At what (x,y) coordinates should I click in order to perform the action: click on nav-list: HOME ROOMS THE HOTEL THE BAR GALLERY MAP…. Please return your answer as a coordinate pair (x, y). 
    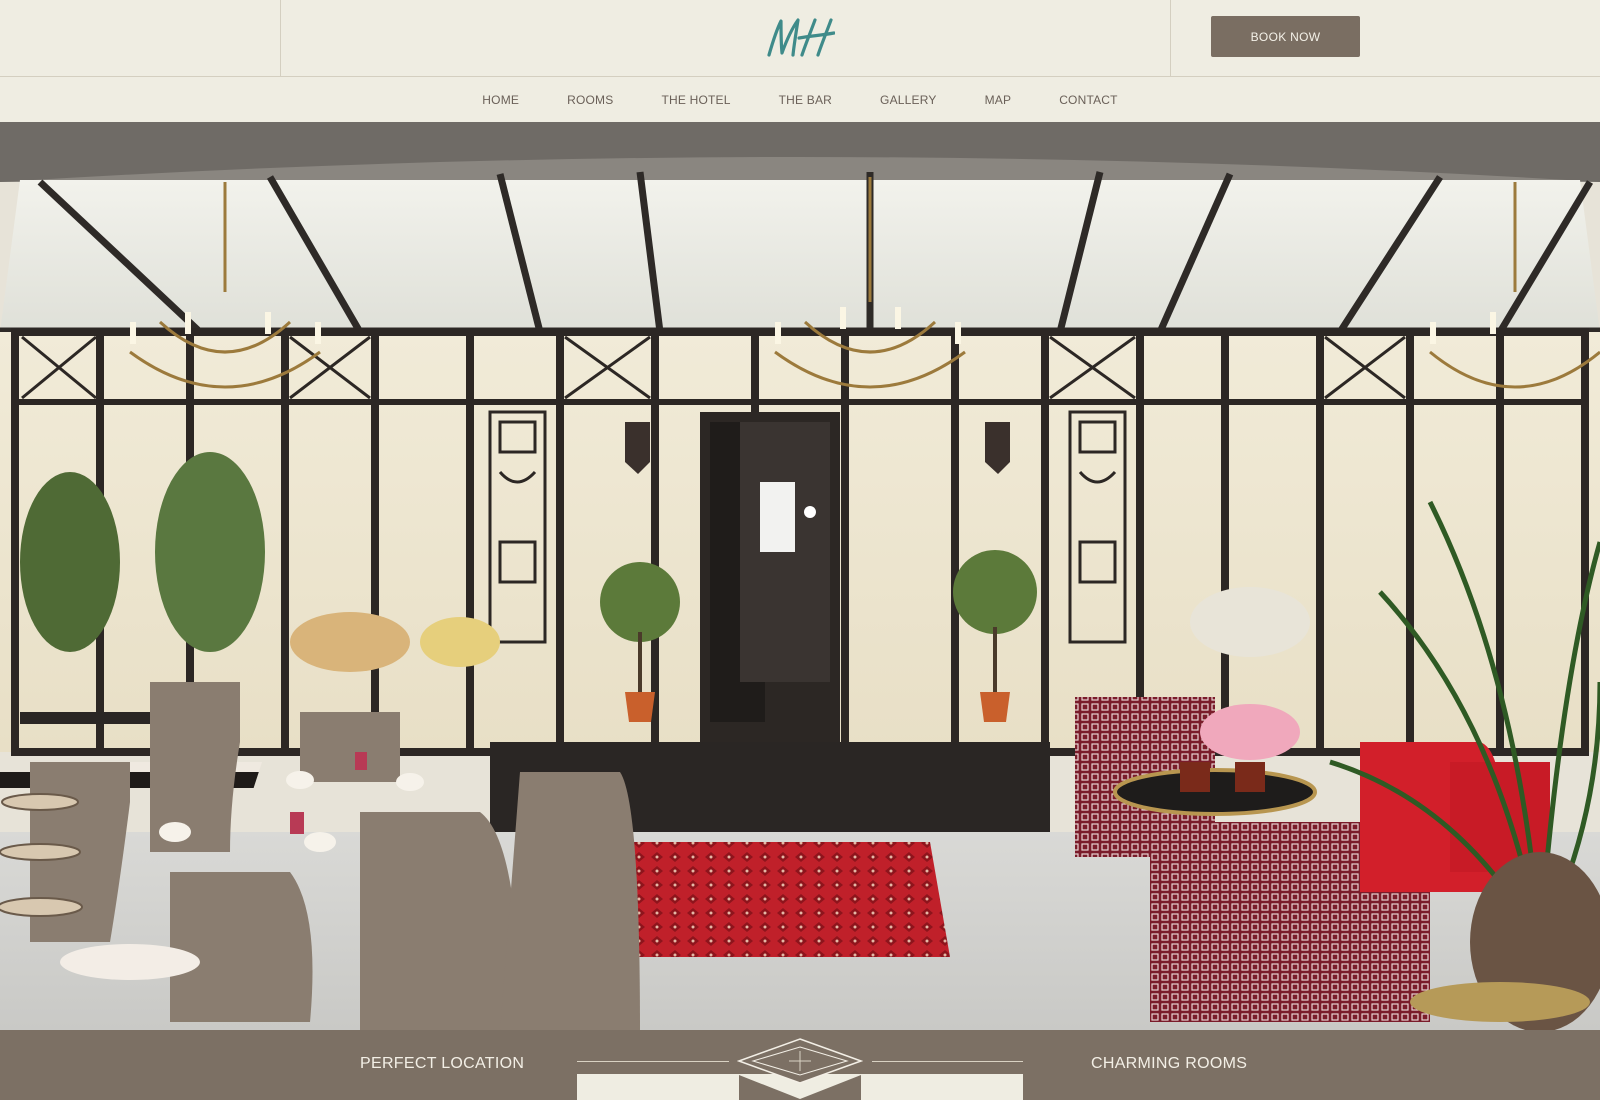
    Looking at the image, I should click on (799, 100).